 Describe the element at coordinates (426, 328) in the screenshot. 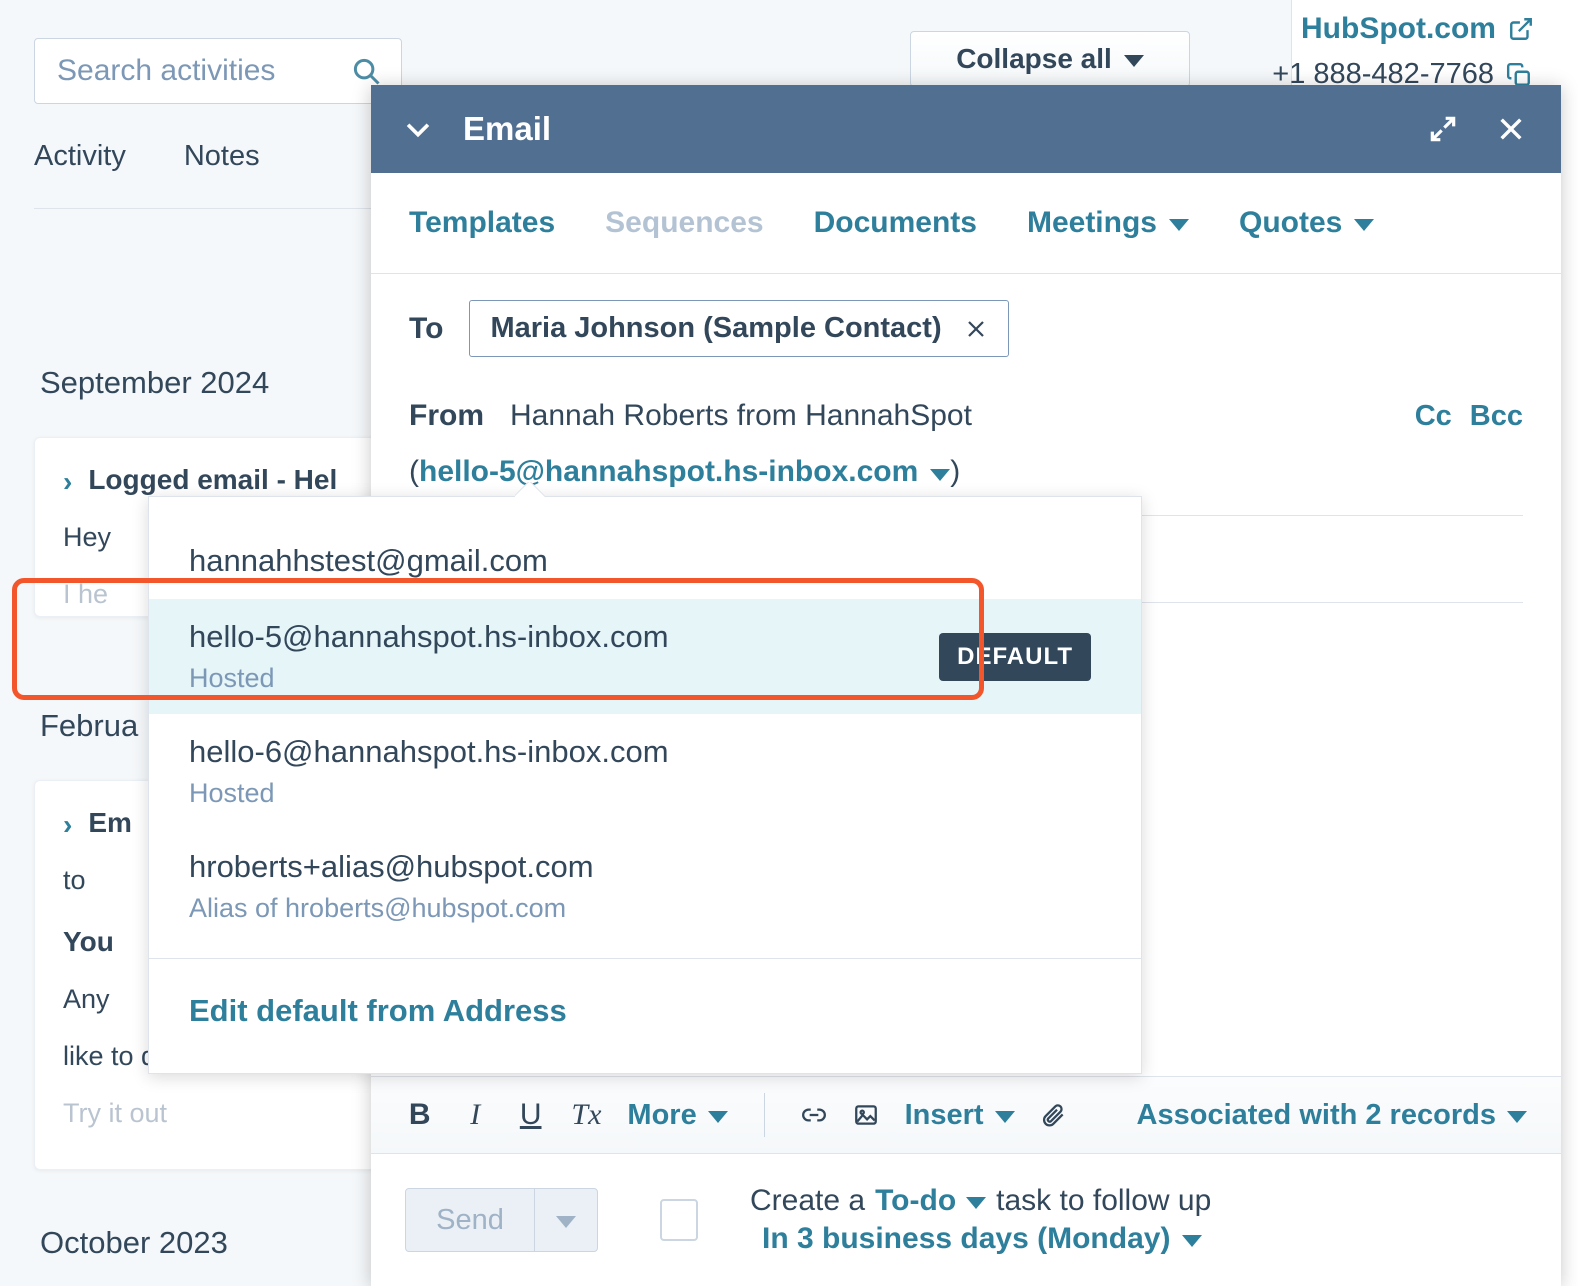

I see `to-field-label: To` at that location.